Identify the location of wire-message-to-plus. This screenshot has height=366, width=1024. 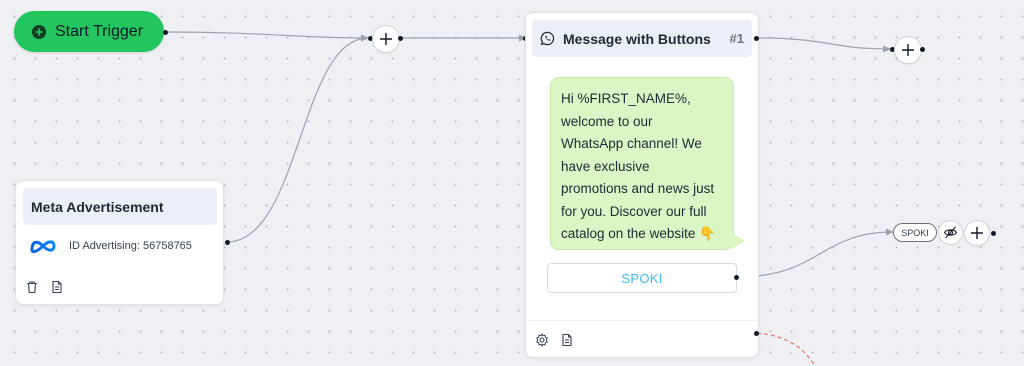
(823, 45).